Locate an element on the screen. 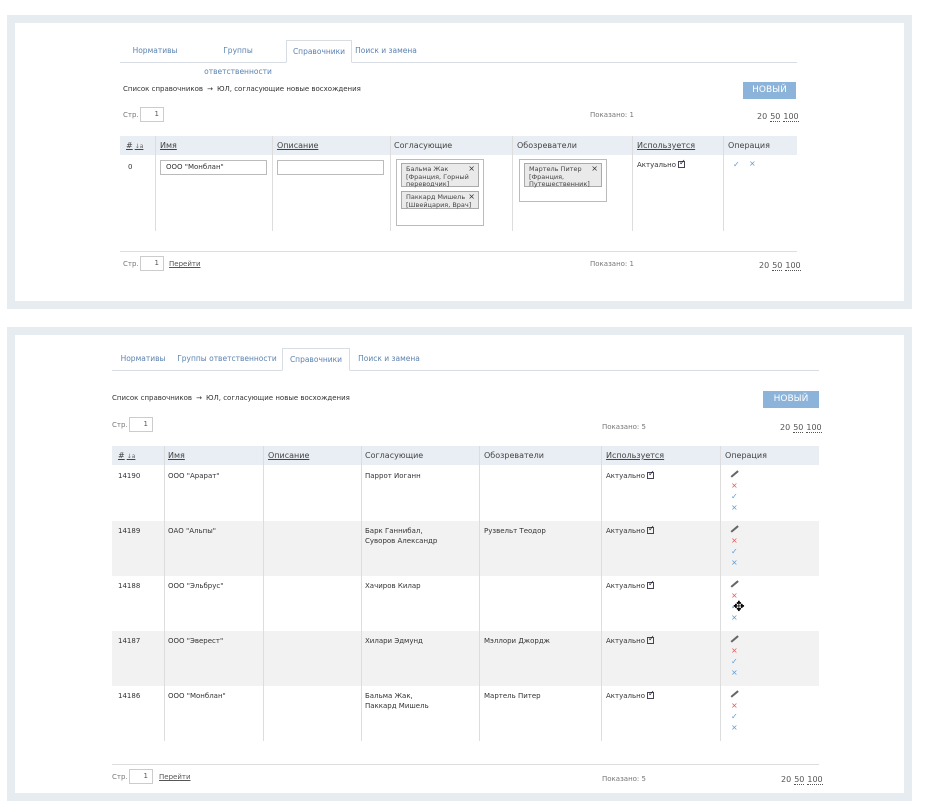 This screenshot has width=925, height=812. description-field is located at coordinates (330, 167).